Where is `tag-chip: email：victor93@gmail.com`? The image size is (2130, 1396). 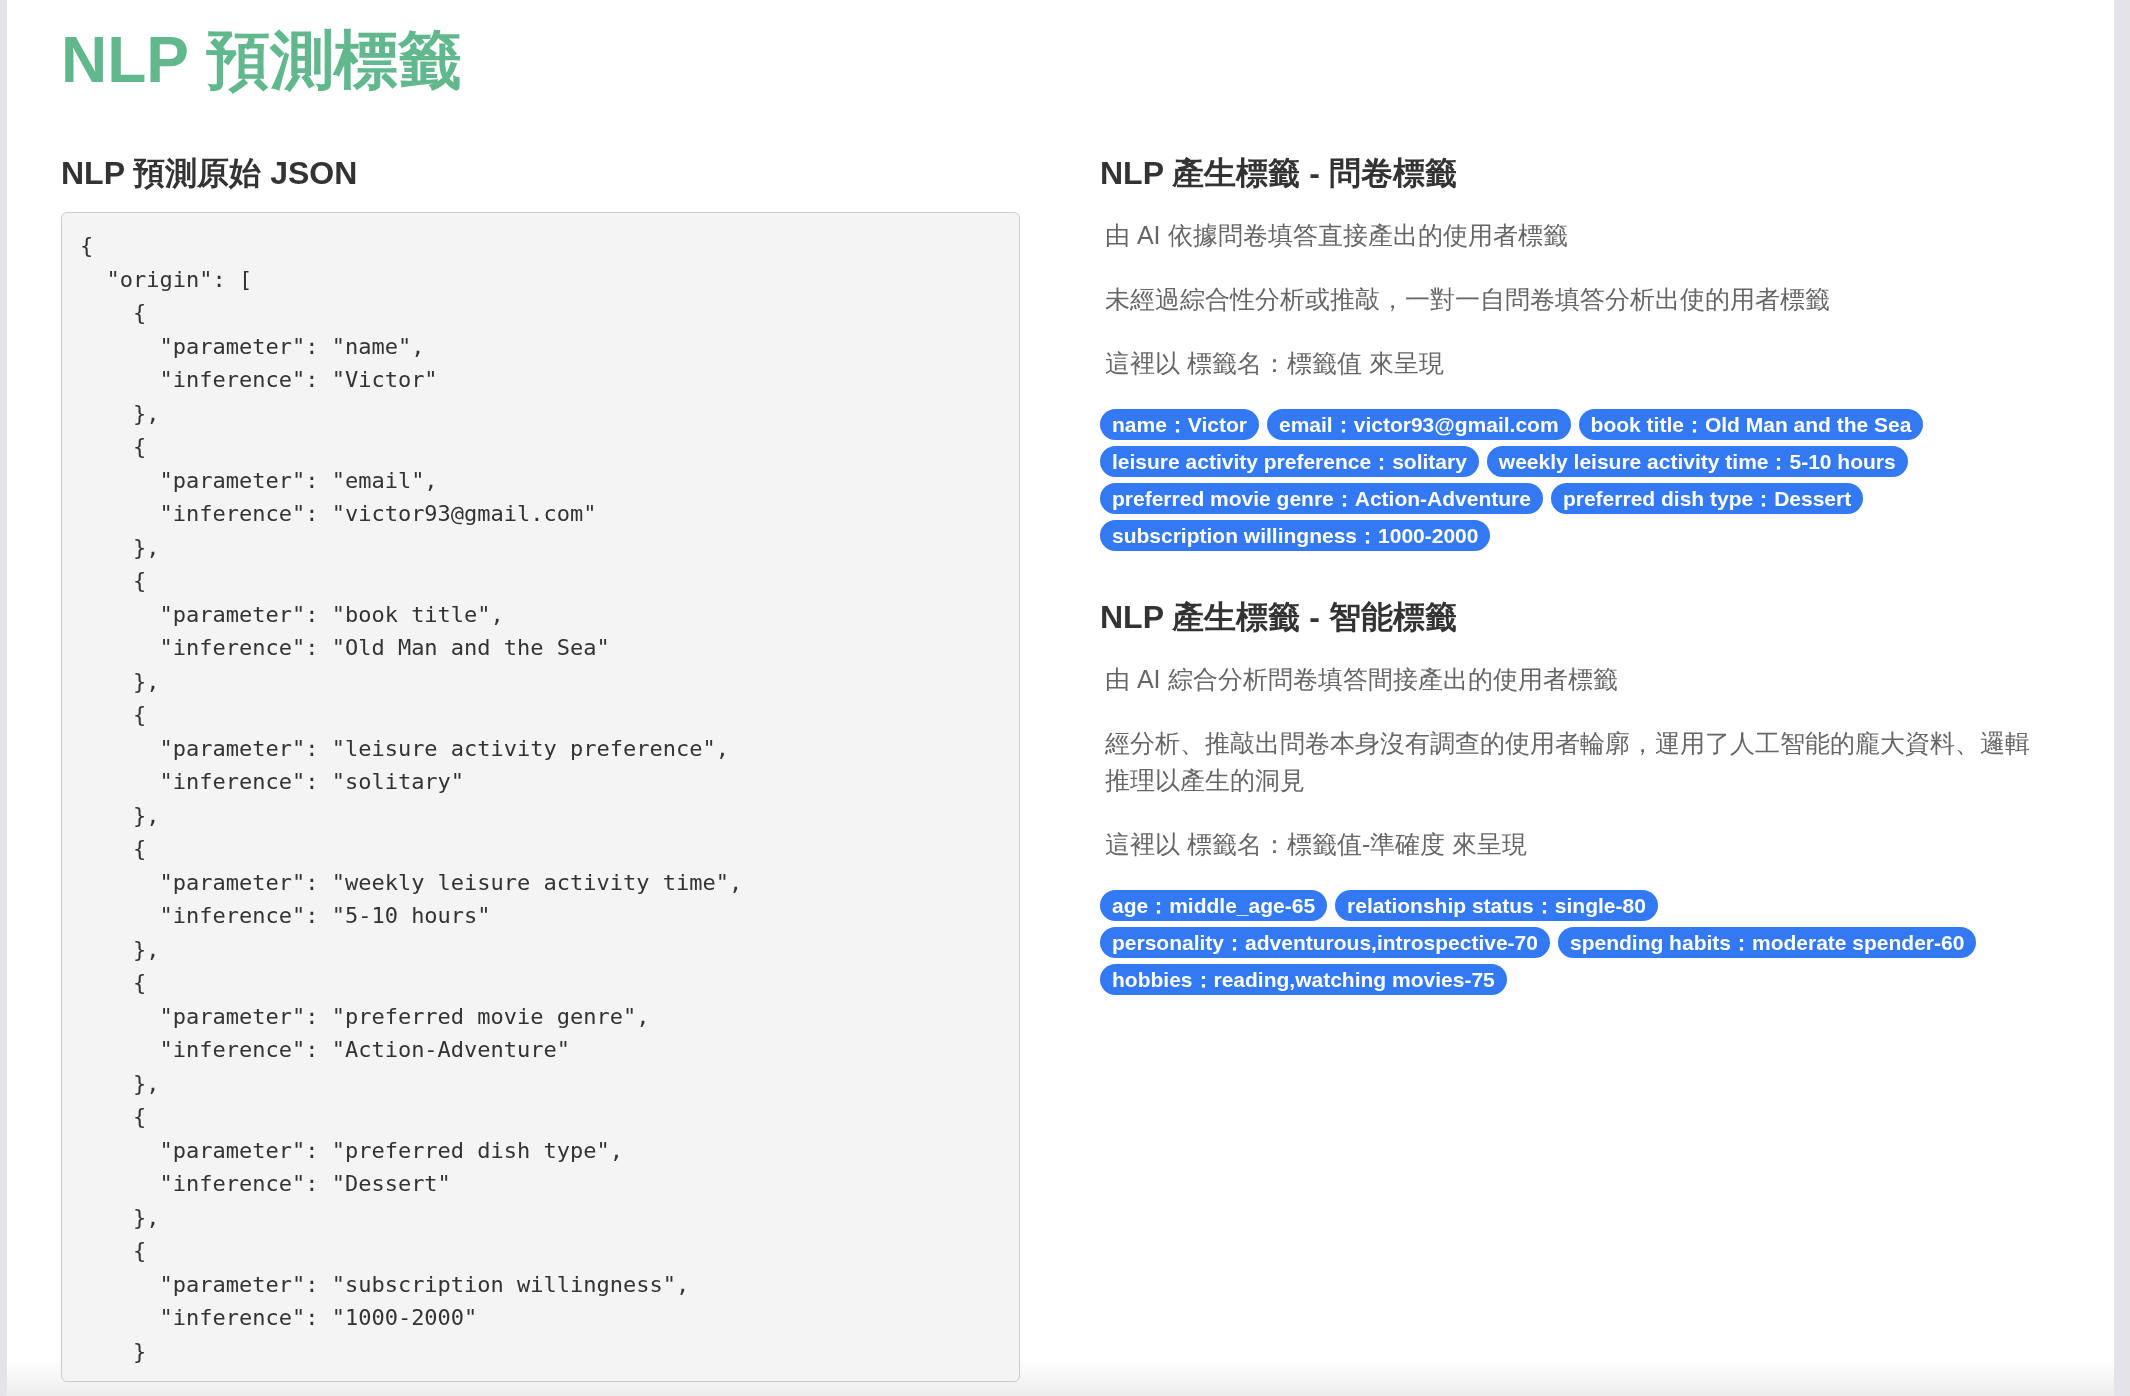
tag-chip: email：victor93@gmail.com is located at coordinates (1419, 424).